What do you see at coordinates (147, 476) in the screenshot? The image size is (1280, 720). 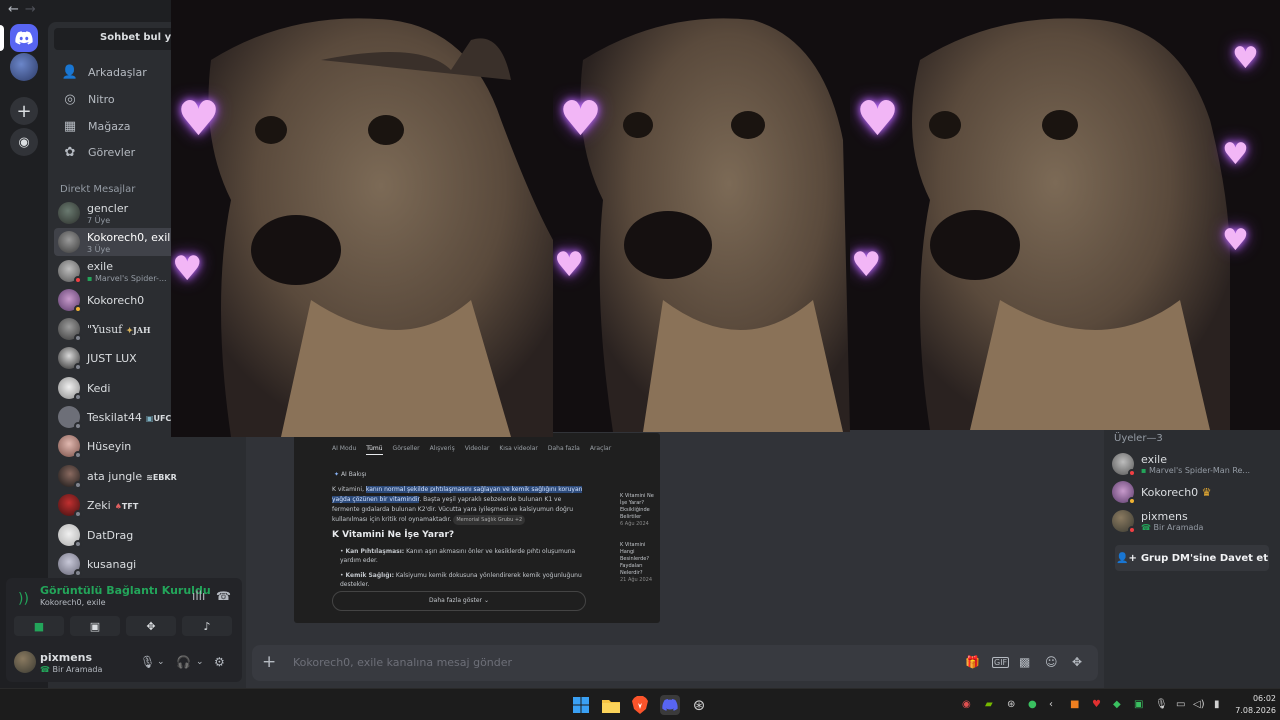 I see `dm-item-ata-jungle: ata jungle ≋EBKR` at bounding box center [147, 476].